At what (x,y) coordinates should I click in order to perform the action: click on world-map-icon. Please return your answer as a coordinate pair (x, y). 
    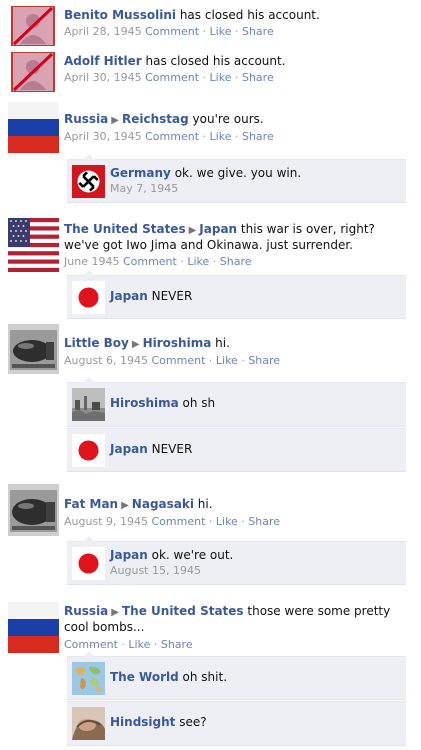
    Looking at the image, I should click on (88, 678).